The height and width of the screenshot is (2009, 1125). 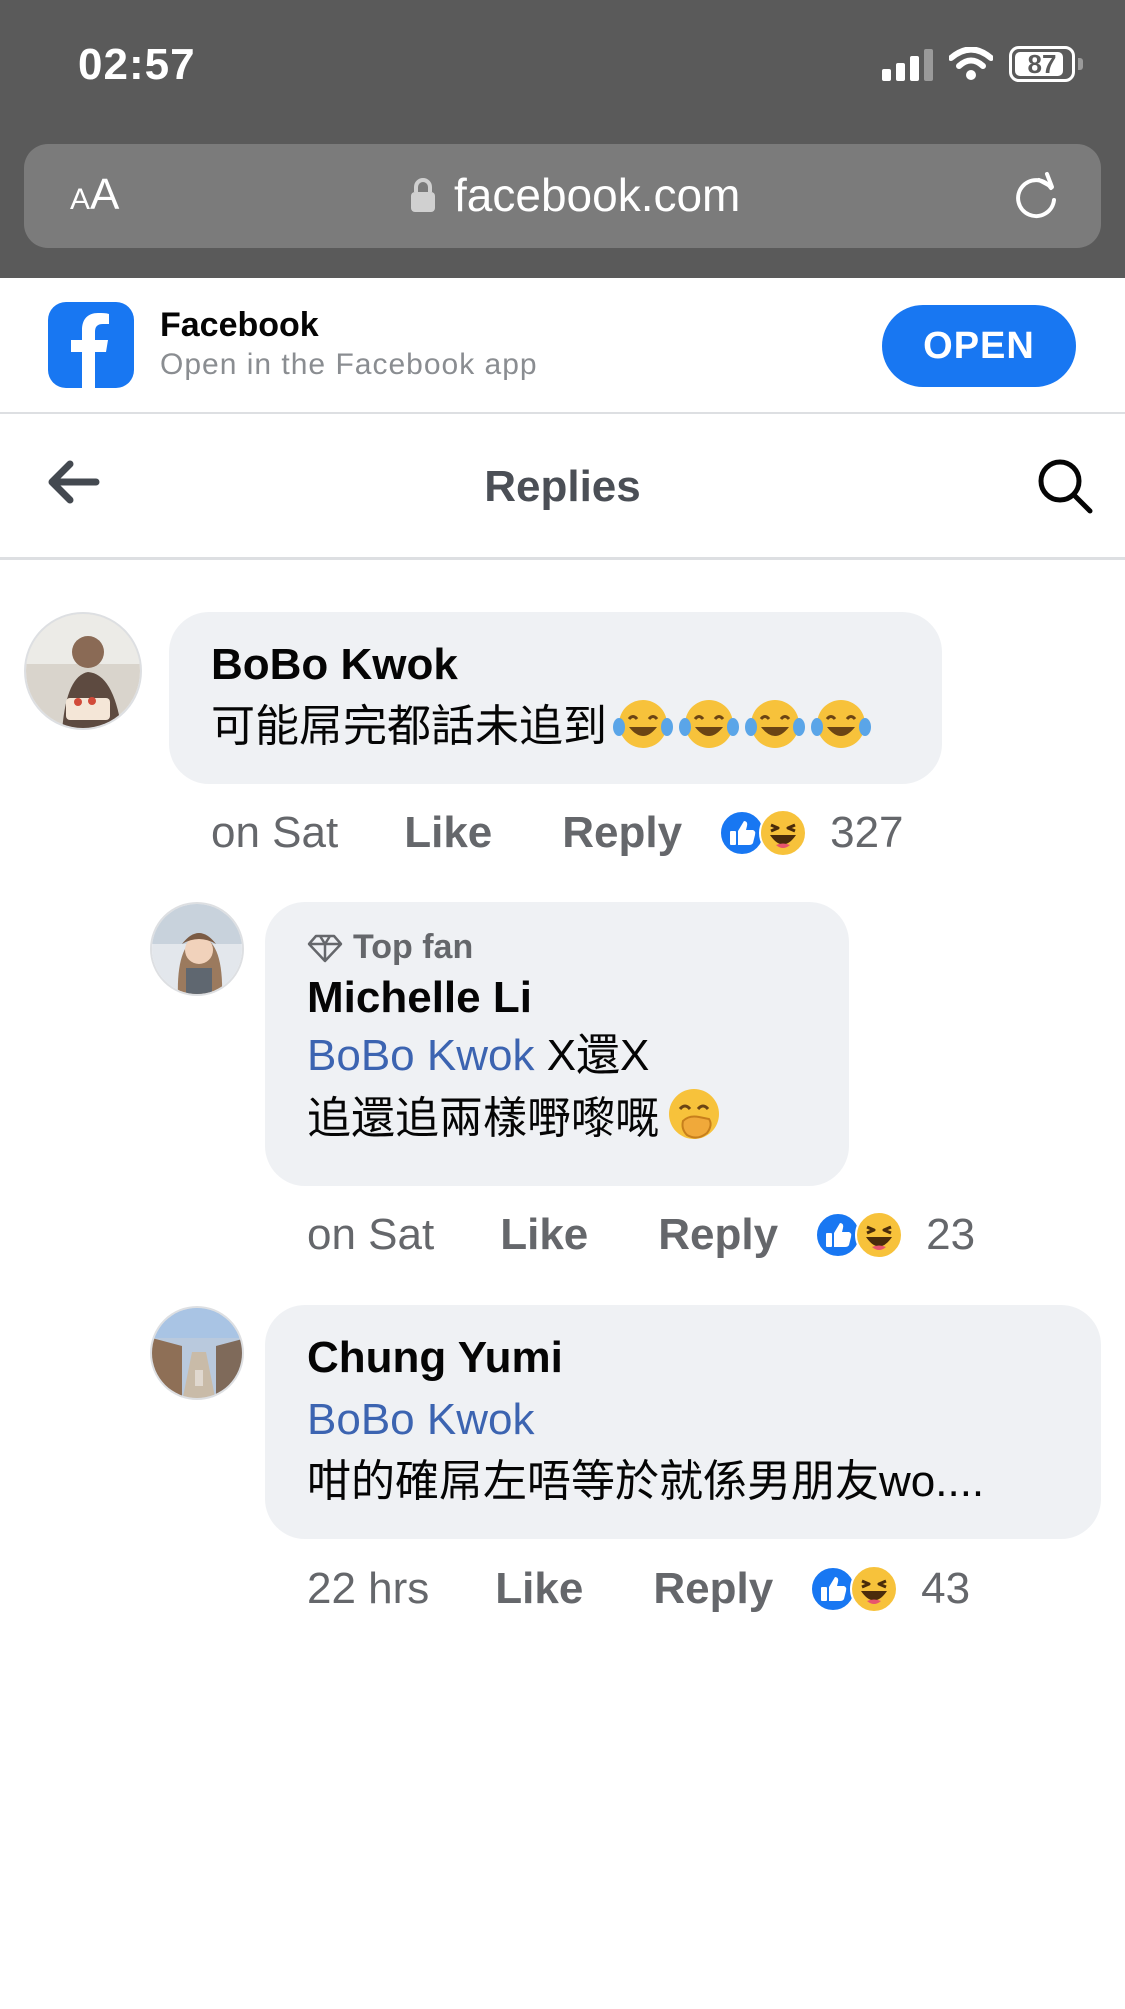 I want to click on status-icons: 87, so click(x=982, y=64).